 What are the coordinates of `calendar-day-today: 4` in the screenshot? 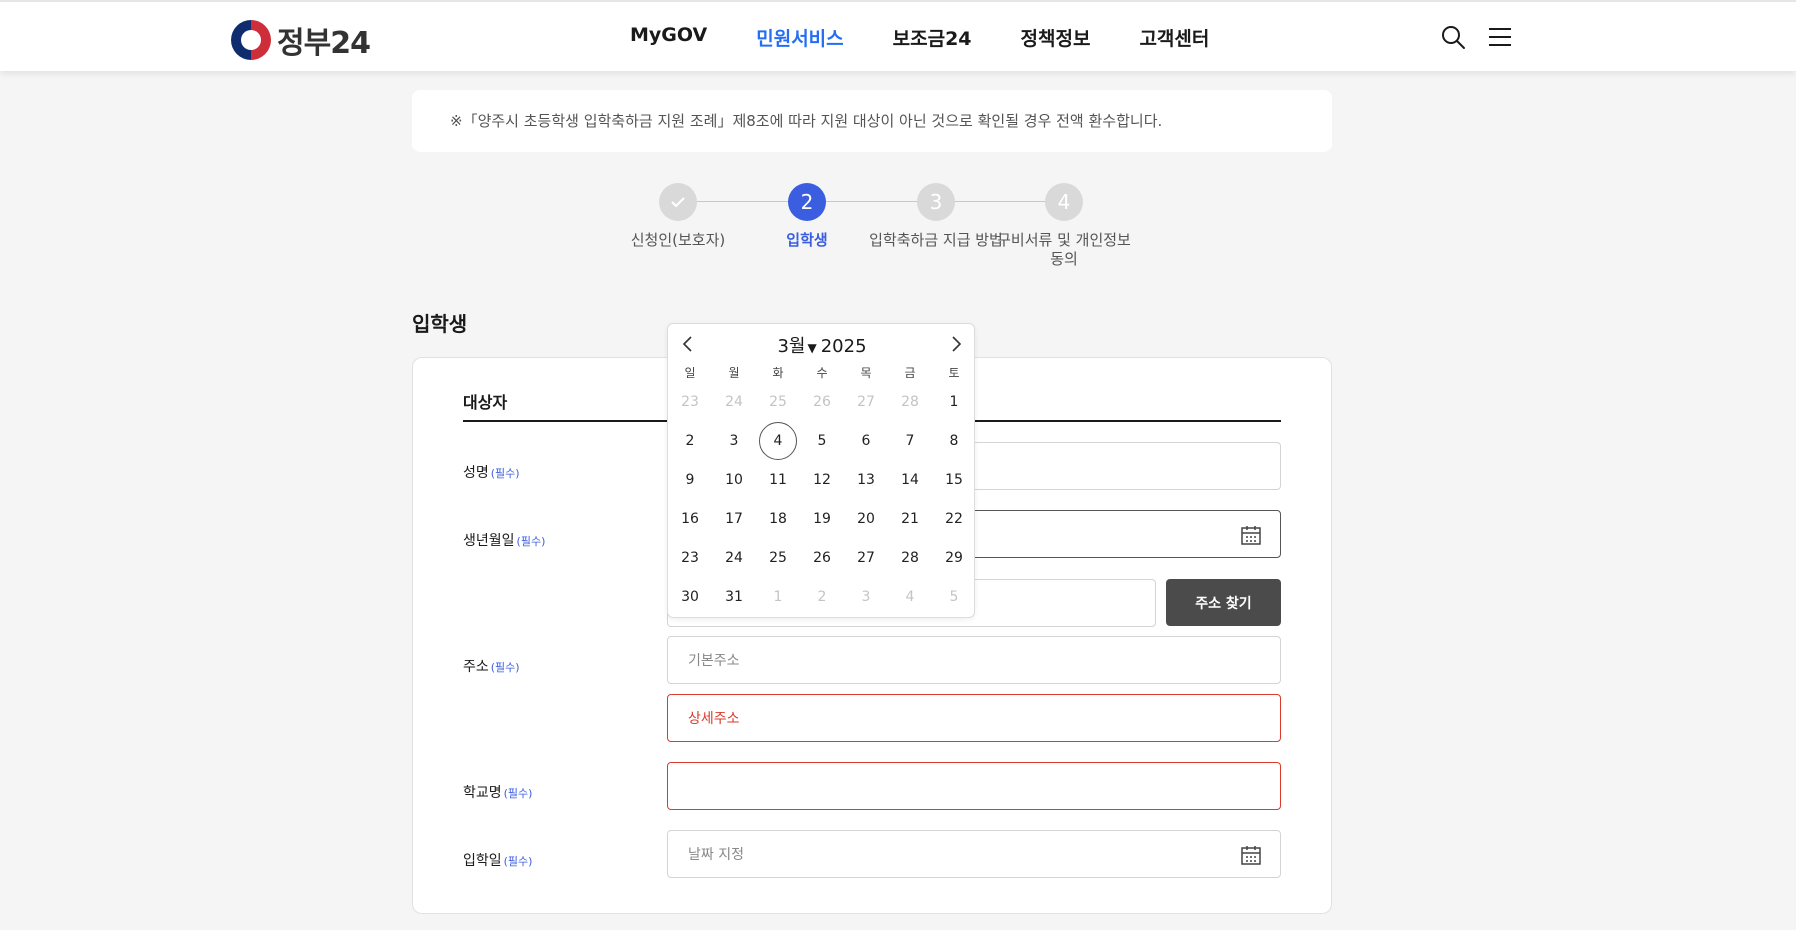 It's located at (778, 440).